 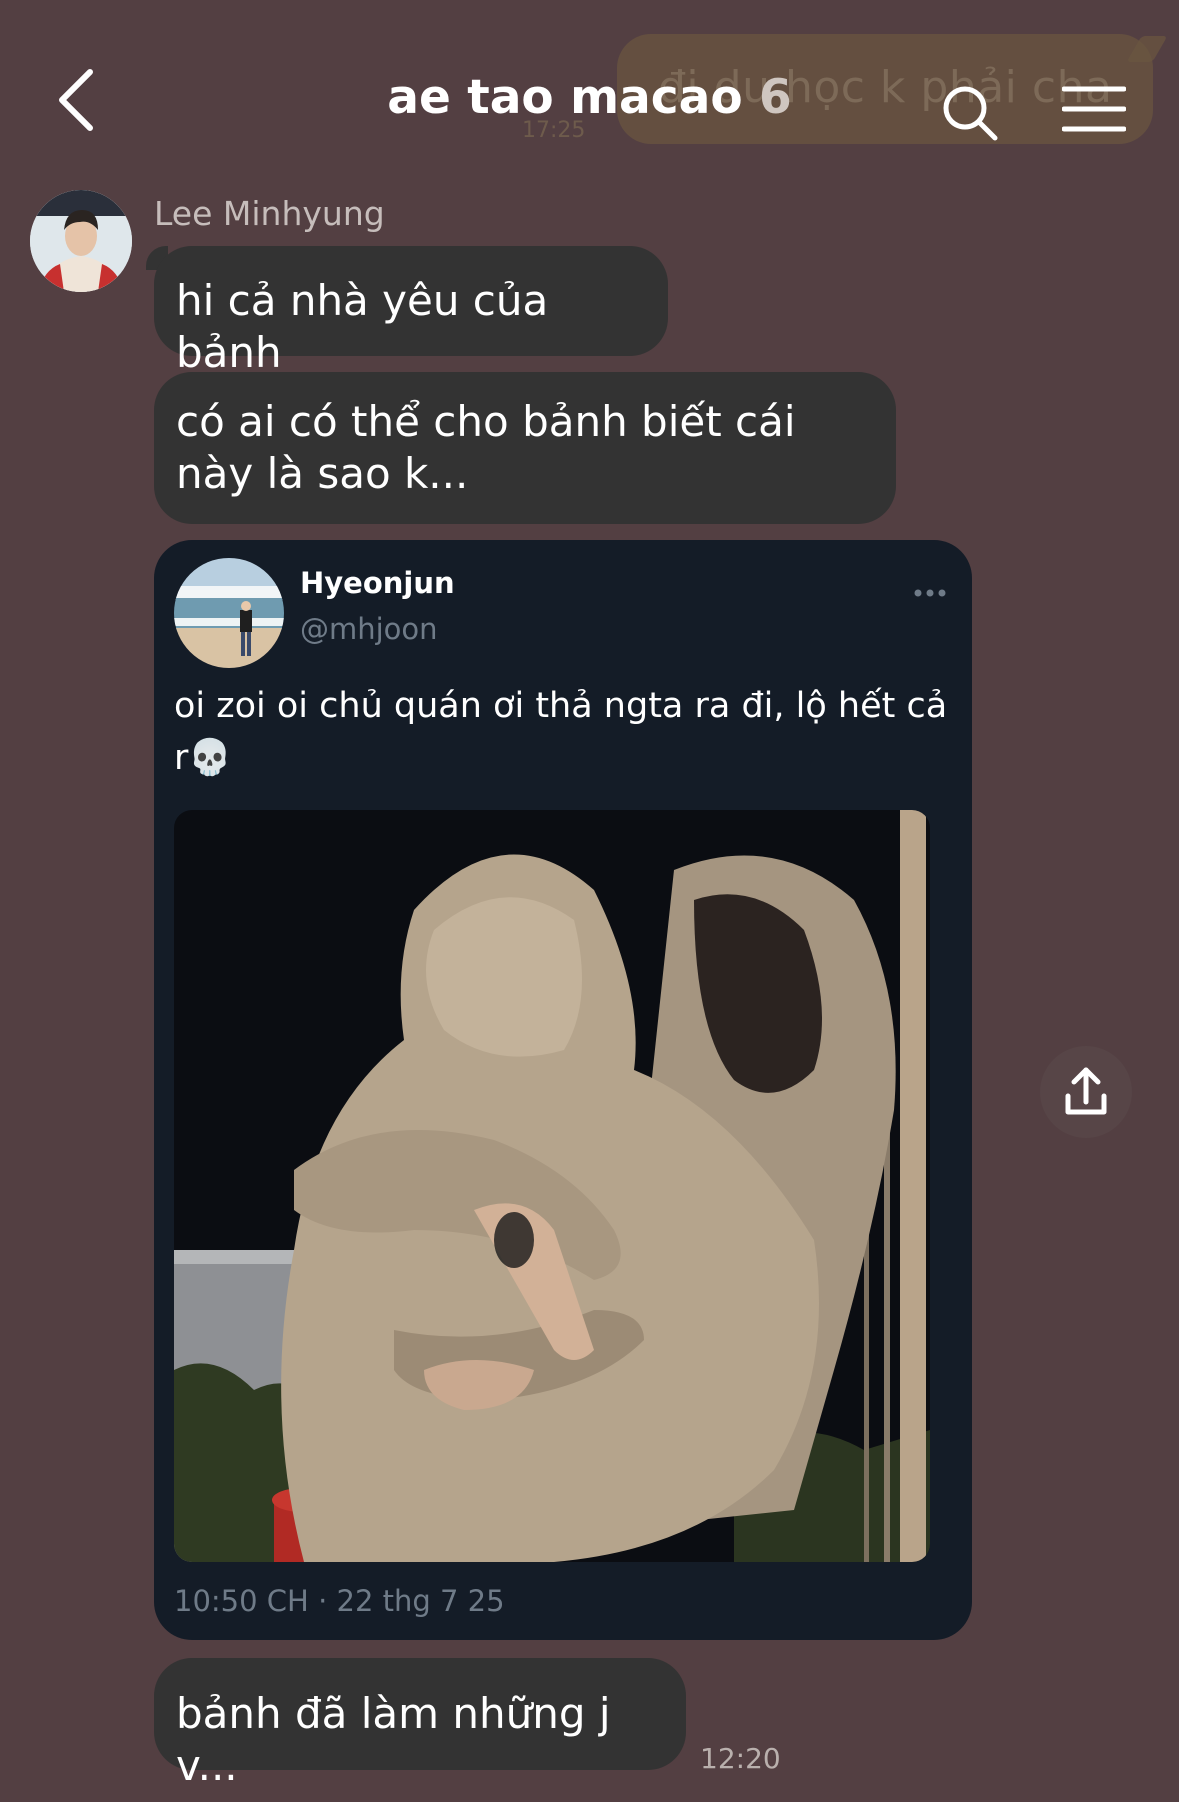 What do you see at coordinates (740, 1758) in the screenshot?
I see `message-time: 12:20` at bounding box center [740, 1758].